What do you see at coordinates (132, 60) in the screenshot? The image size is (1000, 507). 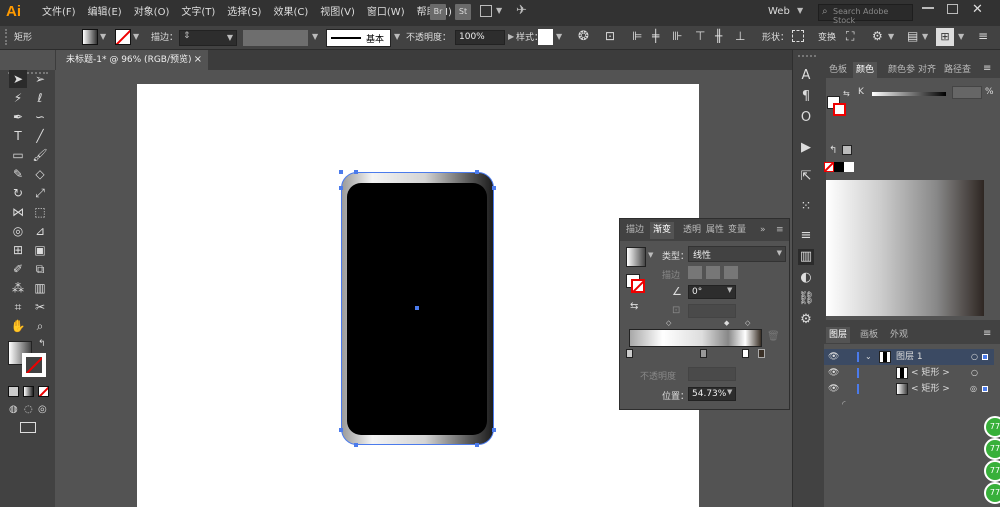 I see `document-tab: 未标题-1* @ 96% (RGB/预览) ×` at bounding box center [132, 60].